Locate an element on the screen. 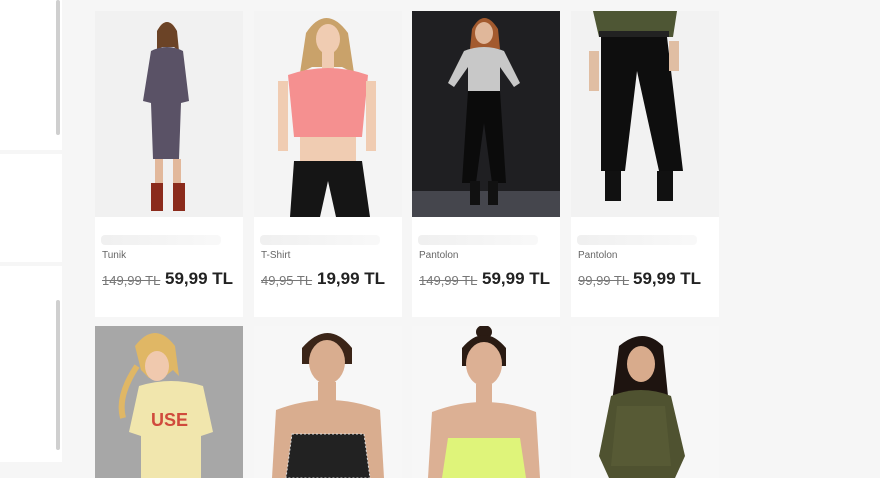 This screenshot has height=478, width=880. product-card: USE is located at coordinates (169, 402).